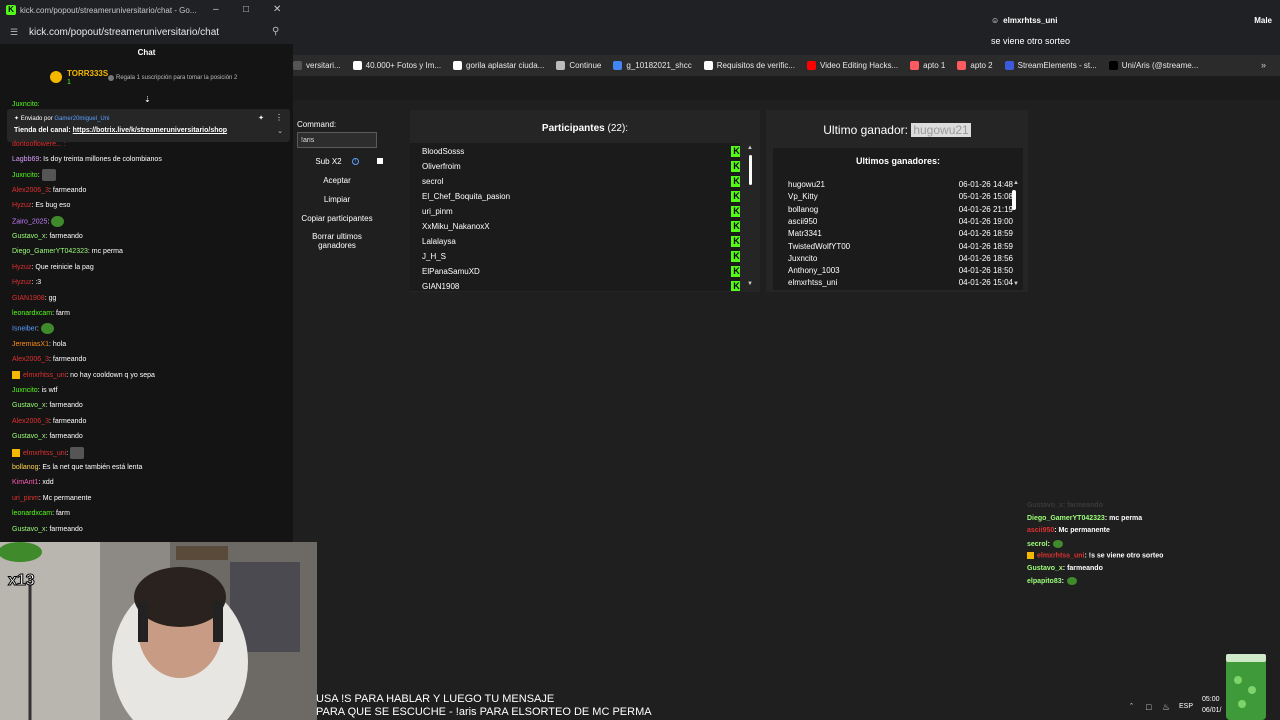 The width and height of the screenshot is (1280, 720). Describe the element at coordinates (337, 180) in the screenshot. I see `accept-button: Aceptar` at that location.